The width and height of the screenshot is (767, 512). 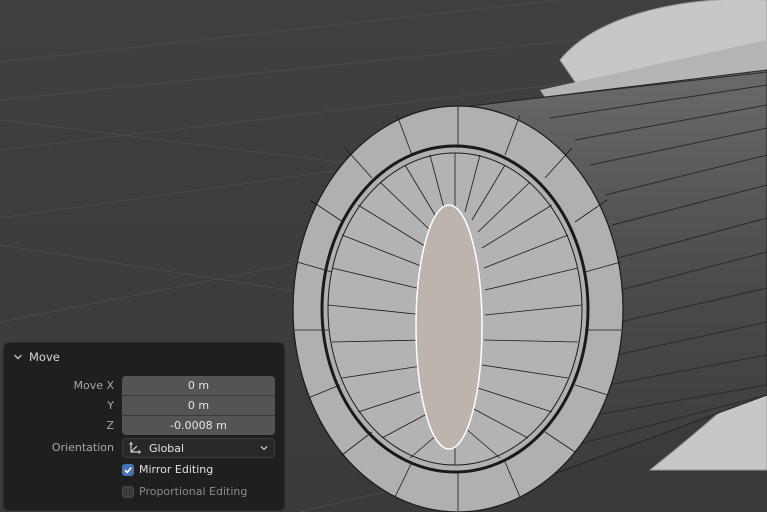 What do you see at coordinates (198, 405) in the screenshot?
I see `move-y-field: 0 m` at bounding box center [198, 405].